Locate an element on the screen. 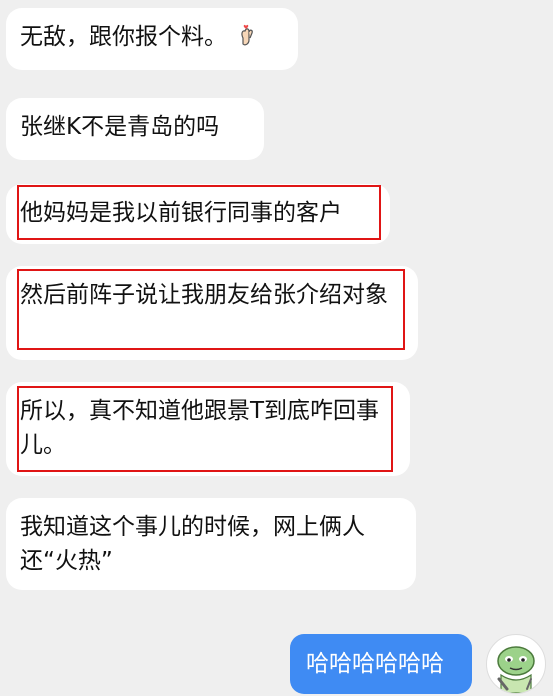 Image resolution: width=553 pixels, height=696 pixels. message-text: 我知道这个事儿的时候，网上俩人还“火热” is located at coordinates (192, 544).